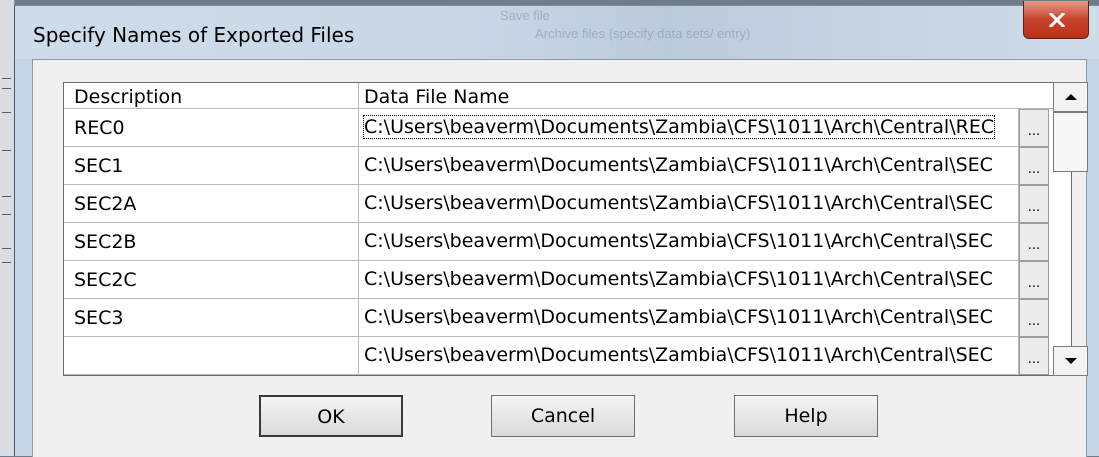 The height and width of the screenshot is (457, 1099). I want to click on description-cell, so click(211, 356).